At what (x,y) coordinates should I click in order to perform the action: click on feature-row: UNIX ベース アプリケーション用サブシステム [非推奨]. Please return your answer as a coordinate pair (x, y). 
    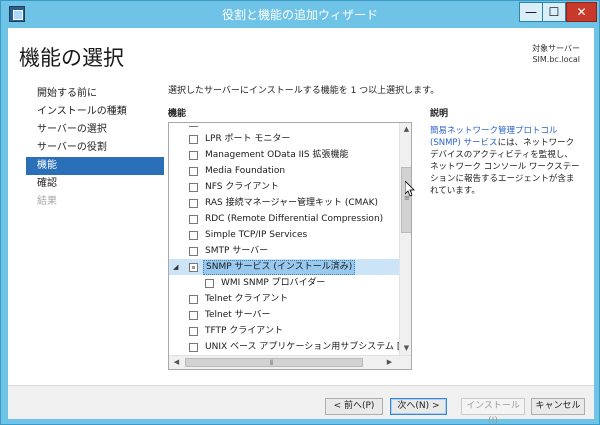
    Looking at the image, I should click on (284, 347).